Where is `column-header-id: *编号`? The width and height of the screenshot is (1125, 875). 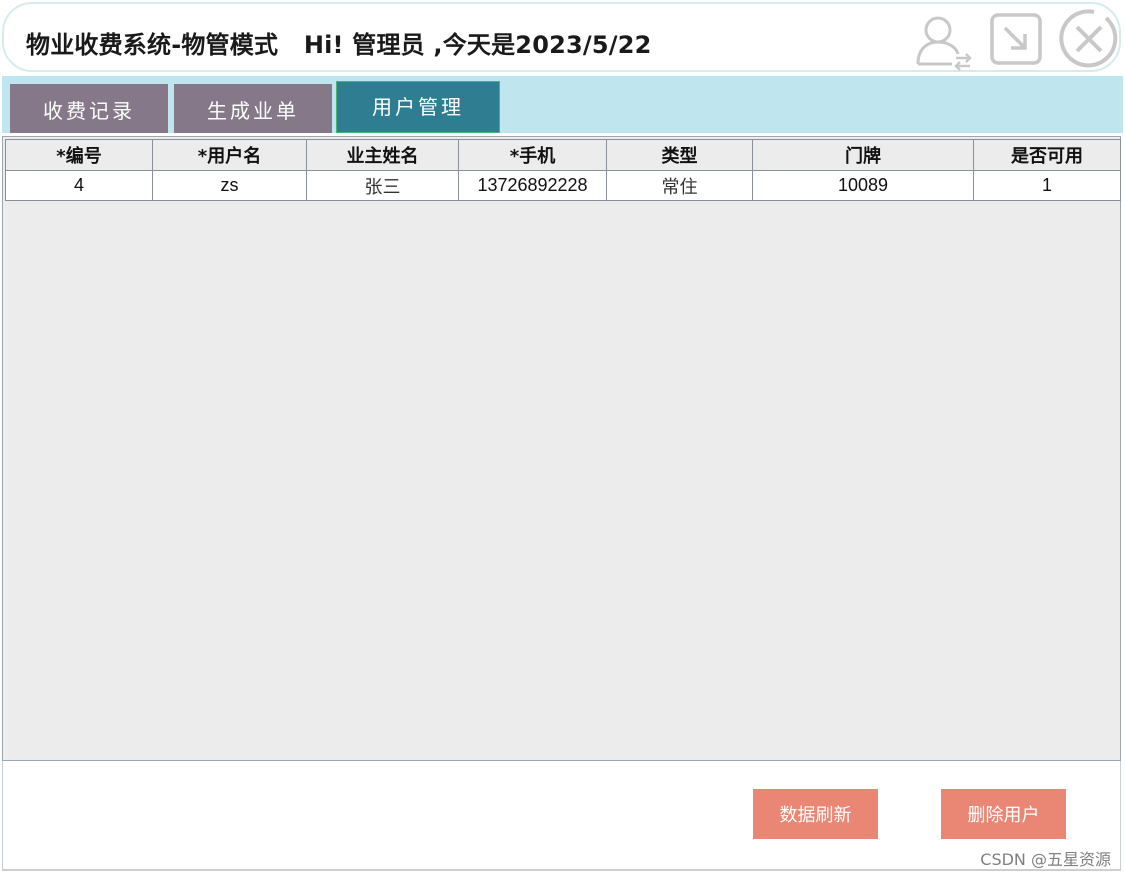
column-header-id: *编号 is located at coordinates (79, 155).